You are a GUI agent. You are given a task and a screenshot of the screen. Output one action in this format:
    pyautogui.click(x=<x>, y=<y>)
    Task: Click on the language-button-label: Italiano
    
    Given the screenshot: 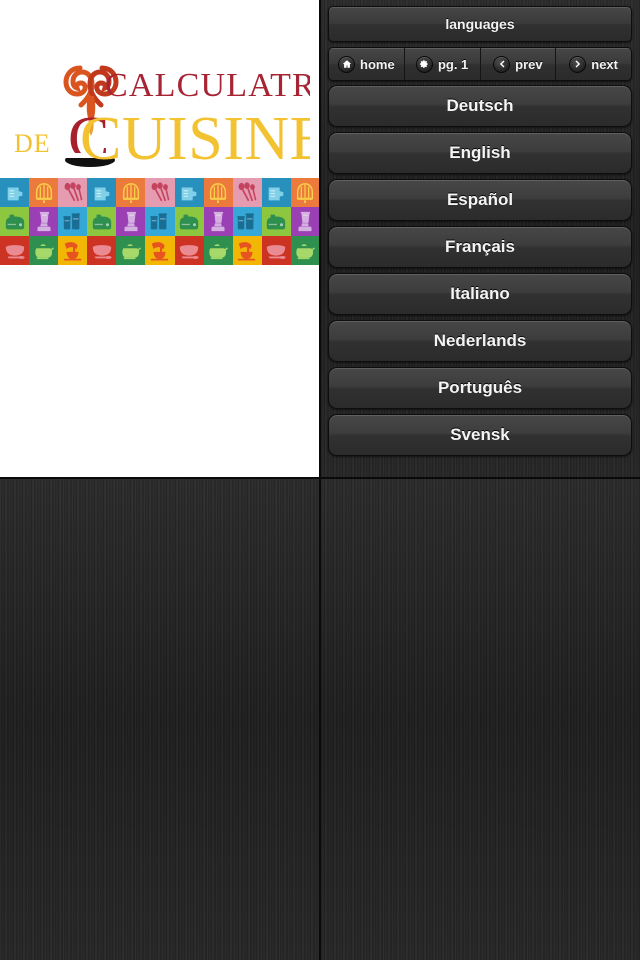 What is the action you would take?
    pyautogui.click(x=480, y=293)
    